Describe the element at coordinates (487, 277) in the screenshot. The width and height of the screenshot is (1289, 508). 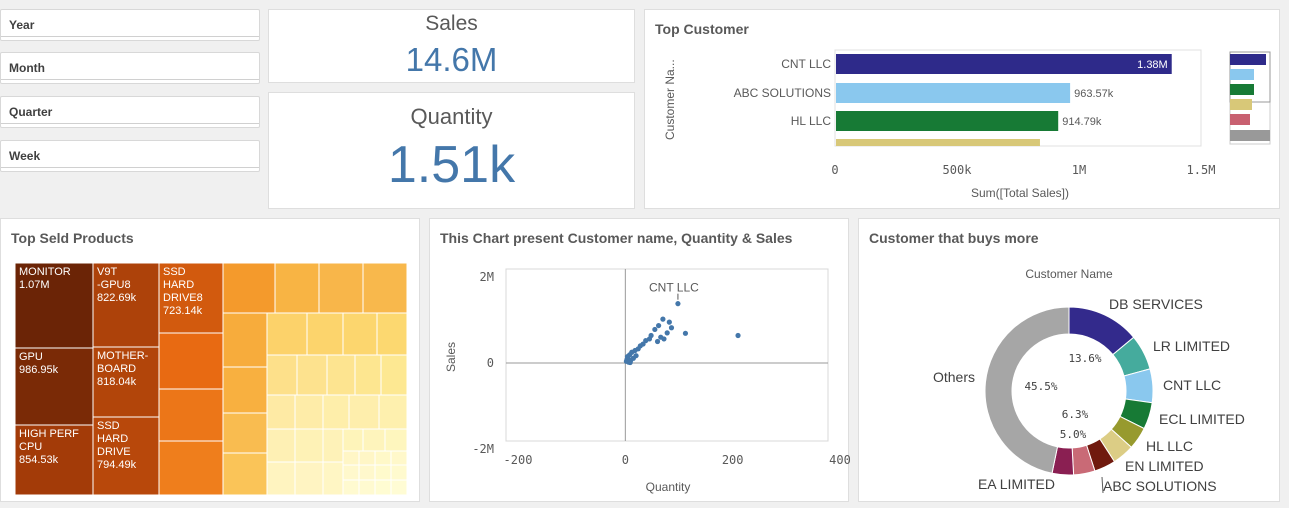
I see `scatter-y-tick: 2M` at that location.